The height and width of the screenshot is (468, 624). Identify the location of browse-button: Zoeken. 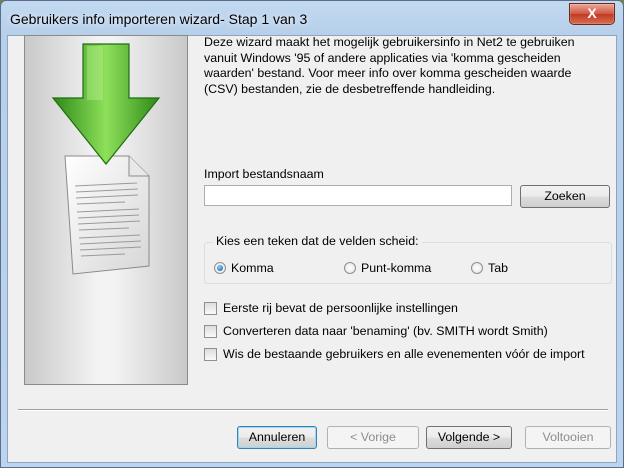
(565, 196).